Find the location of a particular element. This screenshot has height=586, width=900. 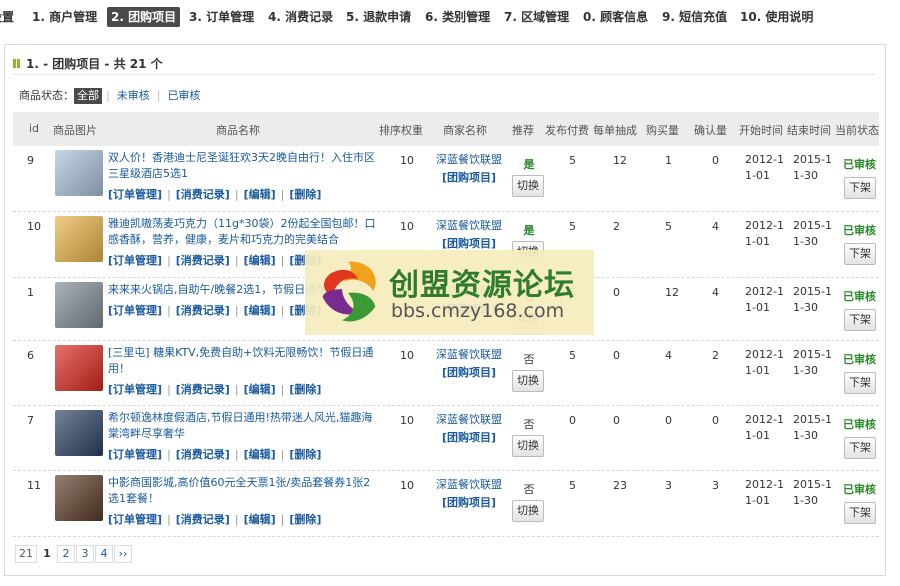

column-header-start: 开始时间 is located at coordinates (761, 130).